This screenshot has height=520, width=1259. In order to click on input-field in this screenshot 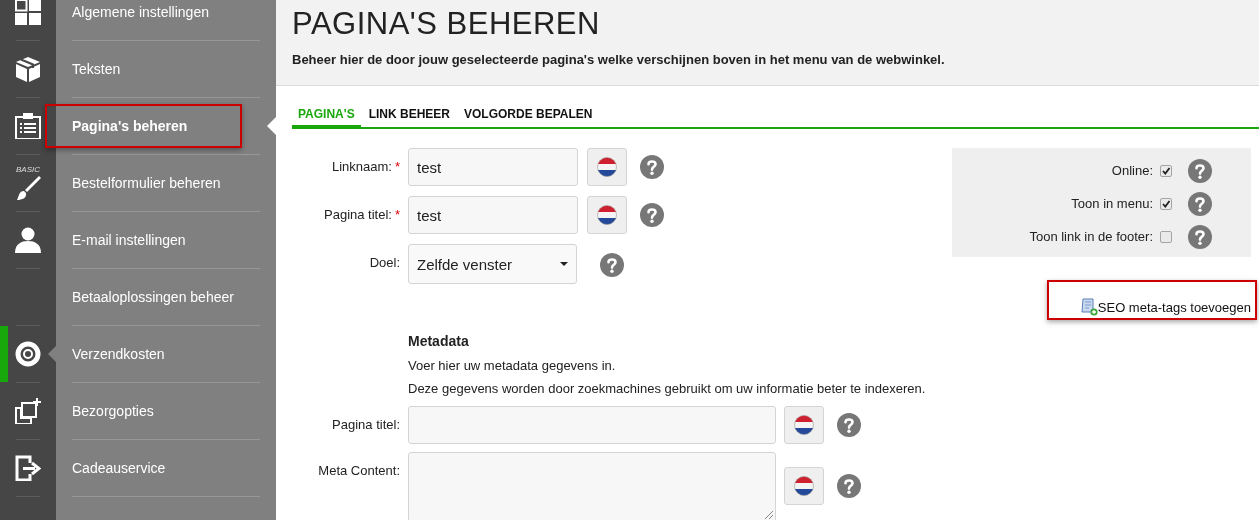, I will do `click(592, 425)`.